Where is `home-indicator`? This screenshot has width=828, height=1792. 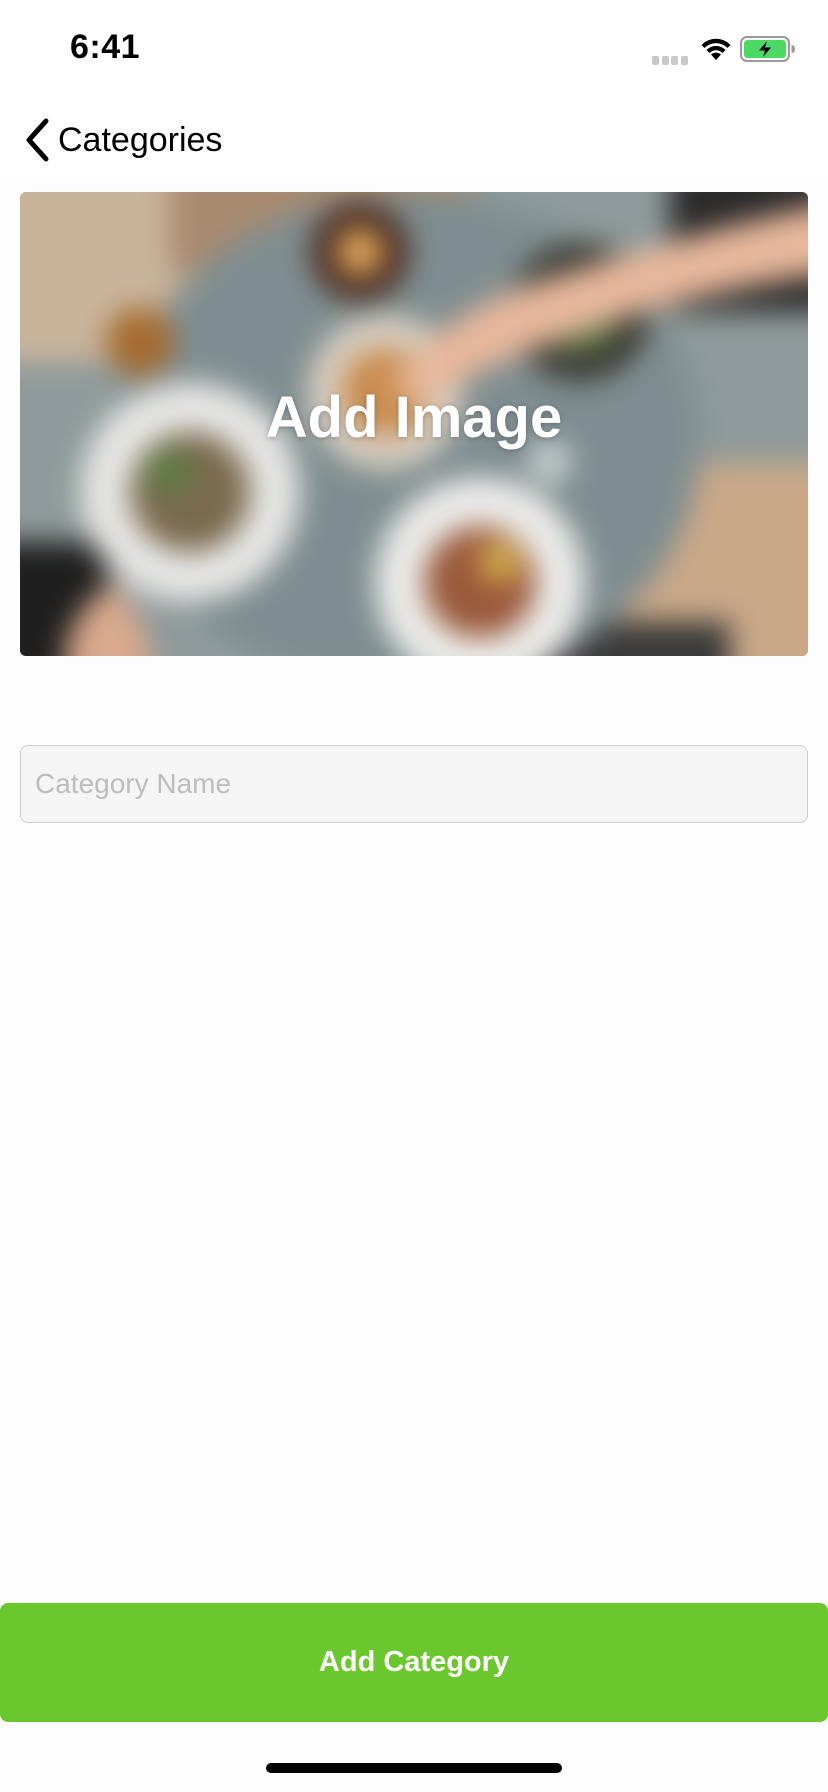
home-indicator is located at coordinates (414, 1768).